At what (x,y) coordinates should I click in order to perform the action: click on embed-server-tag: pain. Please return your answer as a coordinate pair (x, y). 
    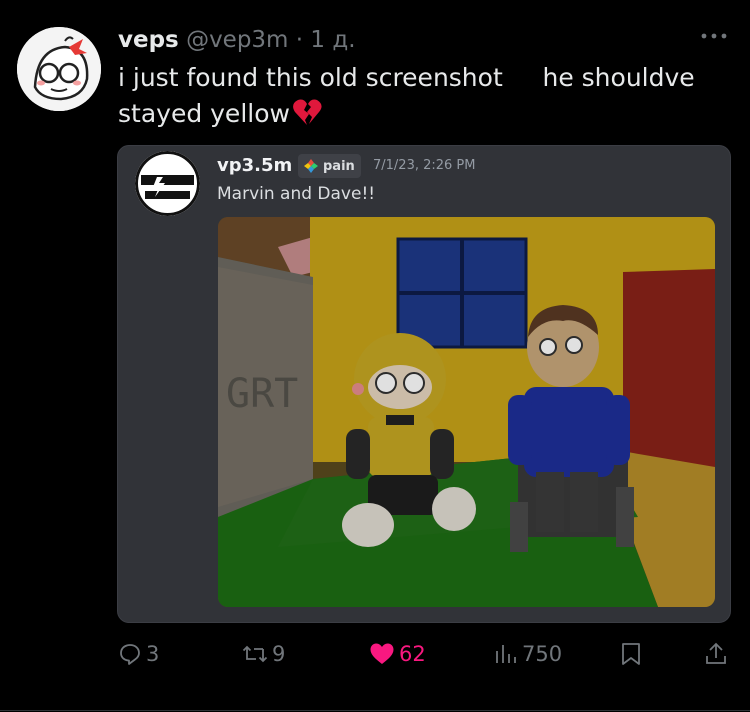
    Looking at the image, I should click on (329, 166).